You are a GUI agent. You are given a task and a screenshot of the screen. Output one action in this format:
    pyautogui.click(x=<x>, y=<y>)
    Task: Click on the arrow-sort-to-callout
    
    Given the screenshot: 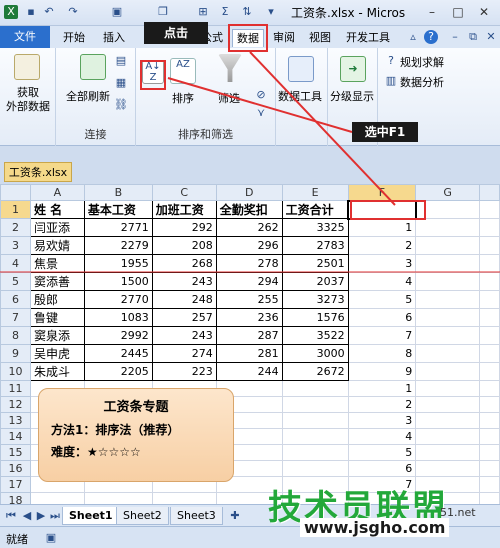 What is the action you would take?
    pyautogui.click(x=260, y=105)
    